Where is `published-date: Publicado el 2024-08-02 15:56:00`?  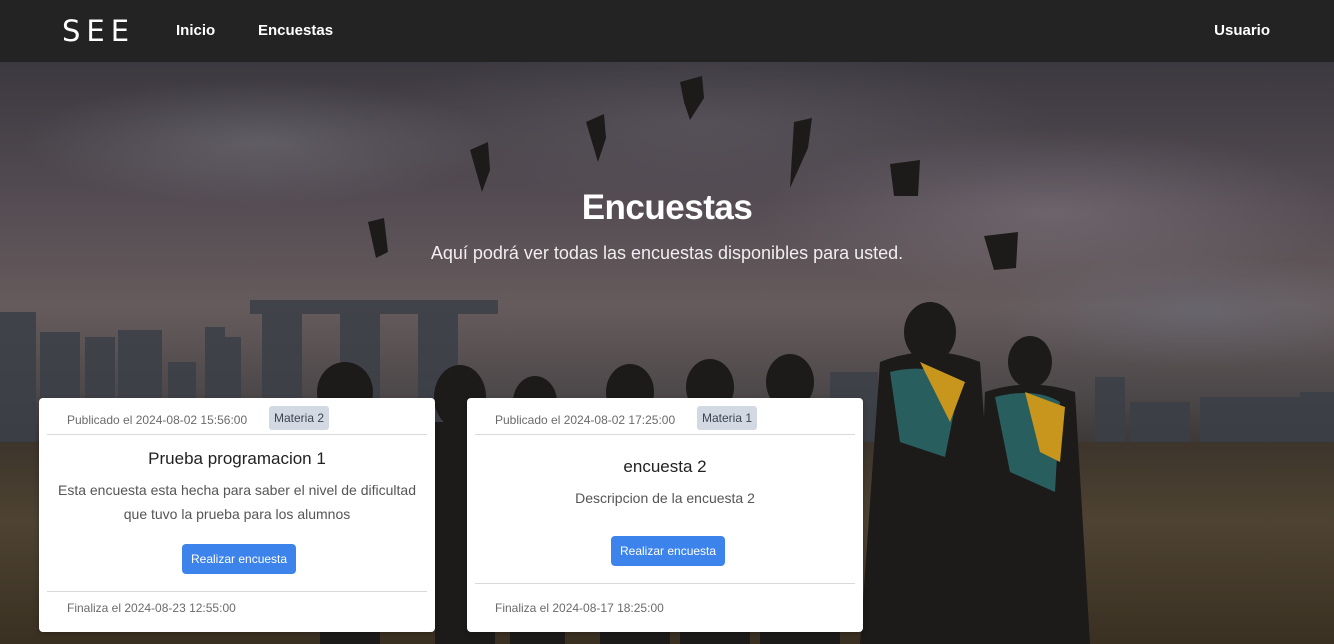
published-date: Publicado el 2024-08-02 15:56:00 is located at coordinates (157, 420).